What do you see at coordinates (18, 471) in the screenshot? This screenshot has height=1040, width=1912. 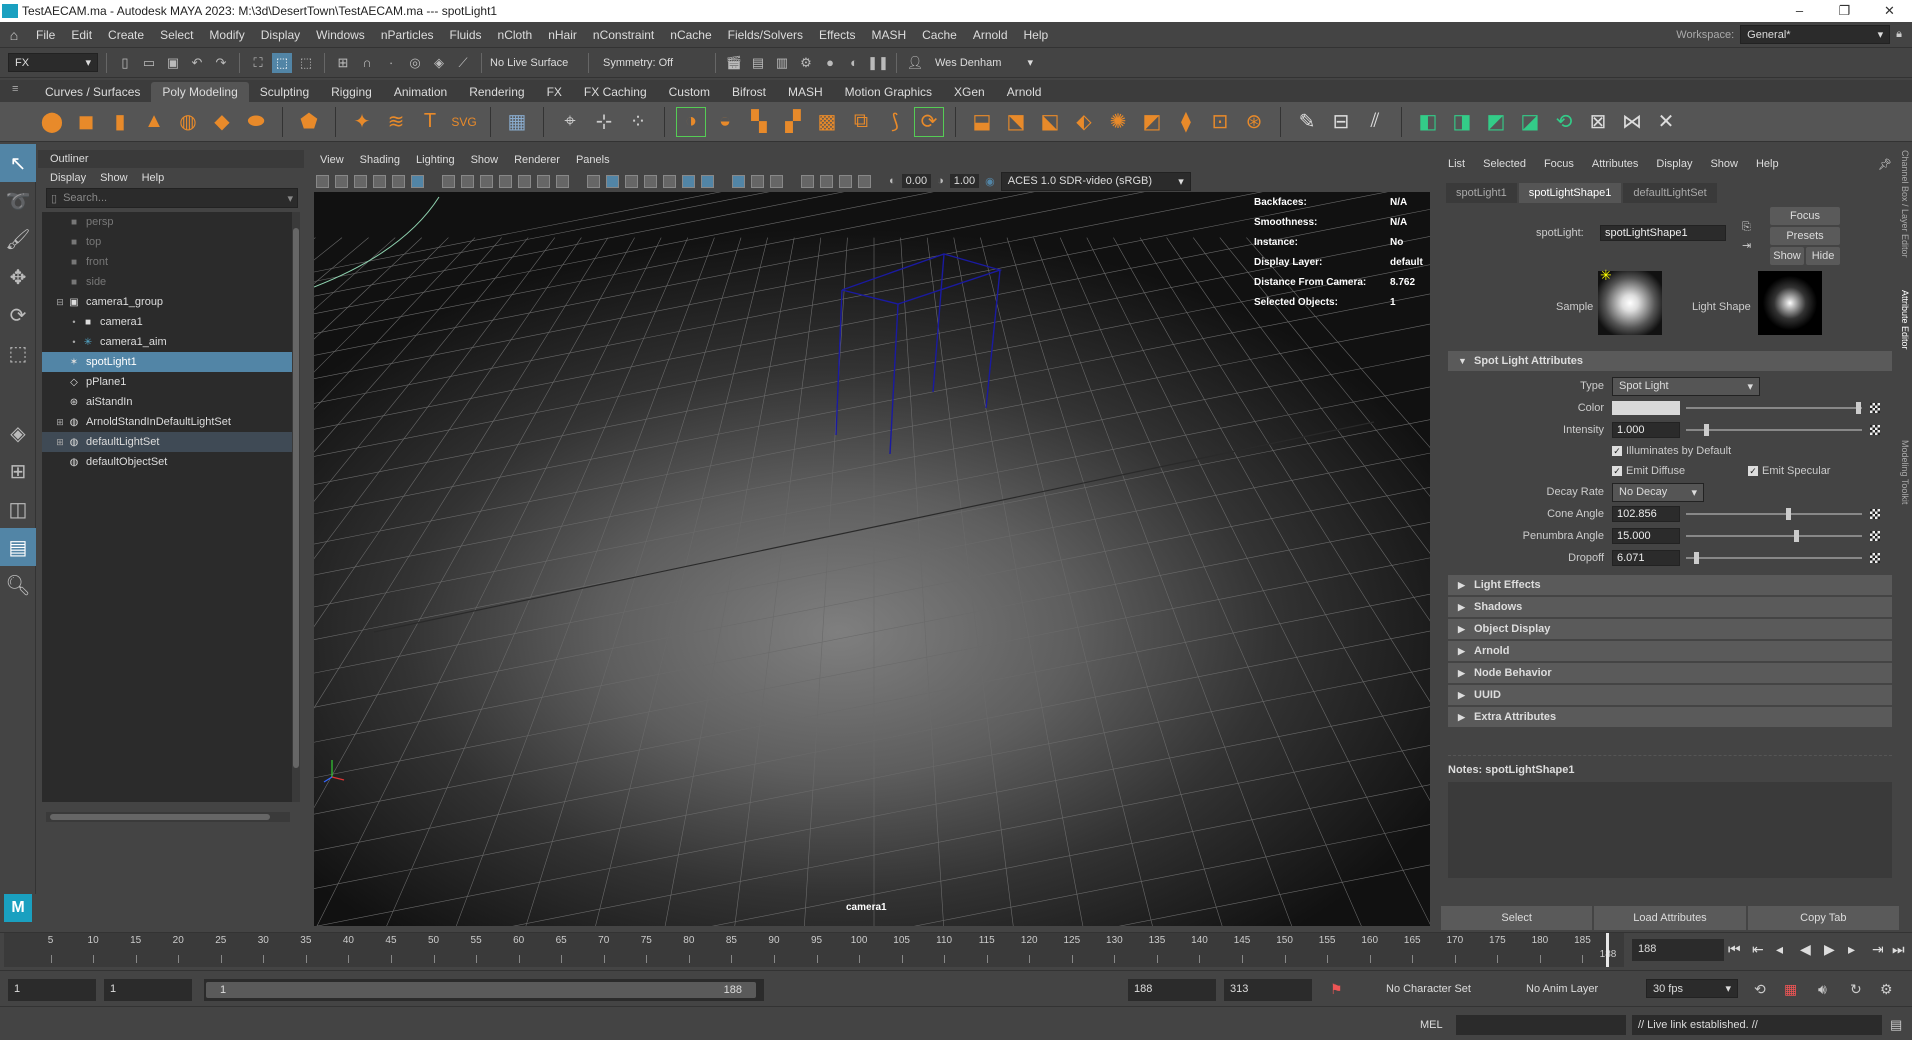 I see `four-view-icon: ⊞` at bounding box center [18, 471].